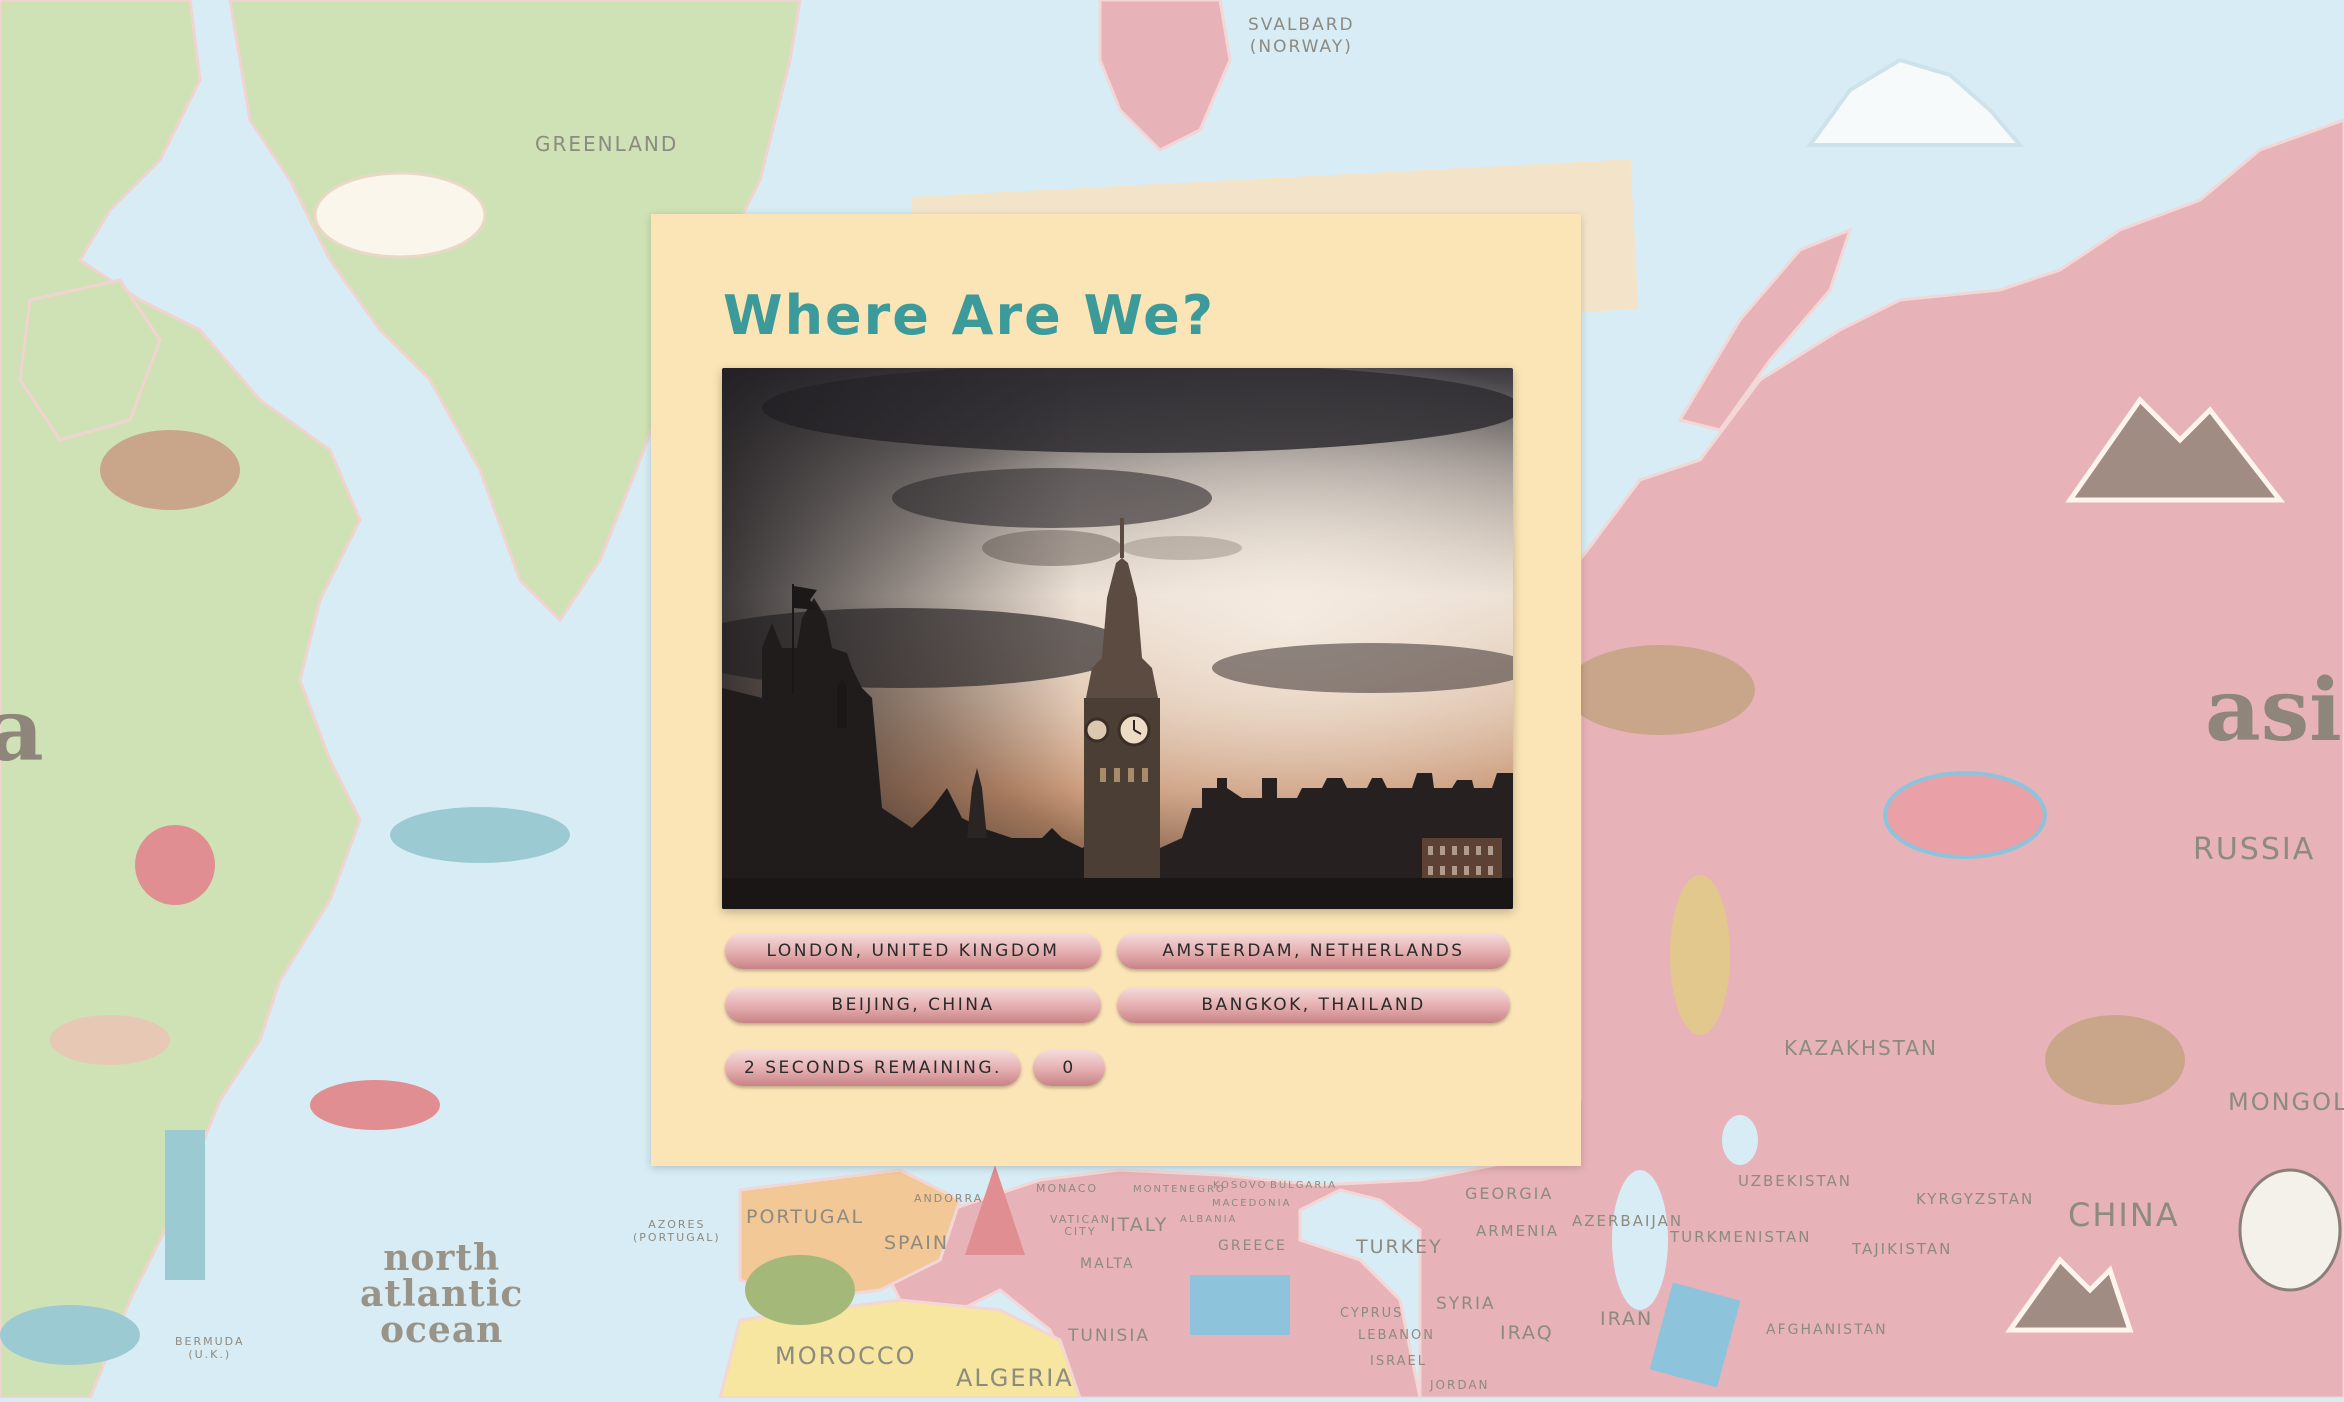 The image size is (2344, 1402). I want to click on label-armenia: ARMENIA, so click(1518, 1231).